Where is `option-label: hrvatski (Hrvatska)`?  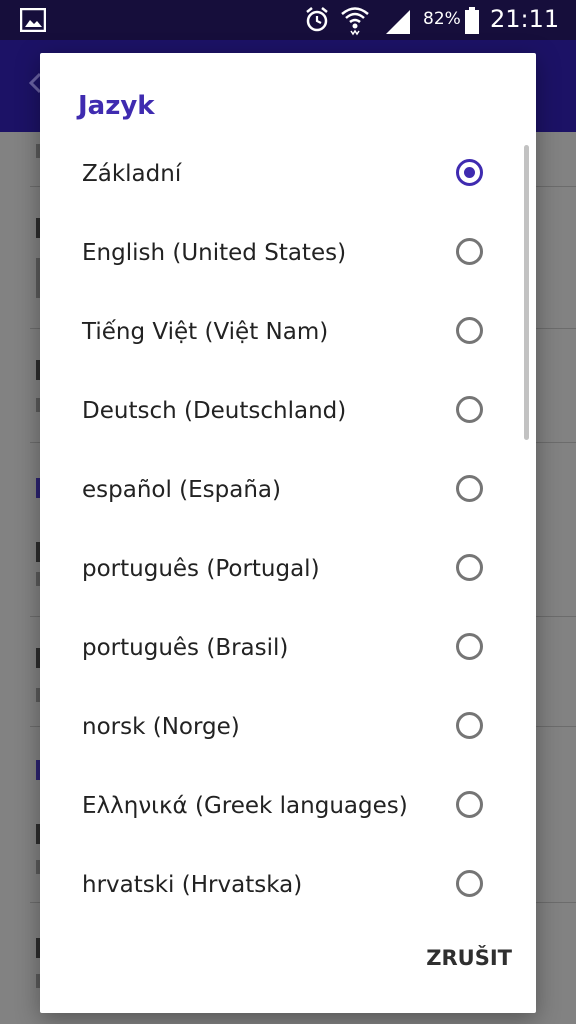
option-label: hrvatski (Hrvatska) is located at coordinates (192, 885).